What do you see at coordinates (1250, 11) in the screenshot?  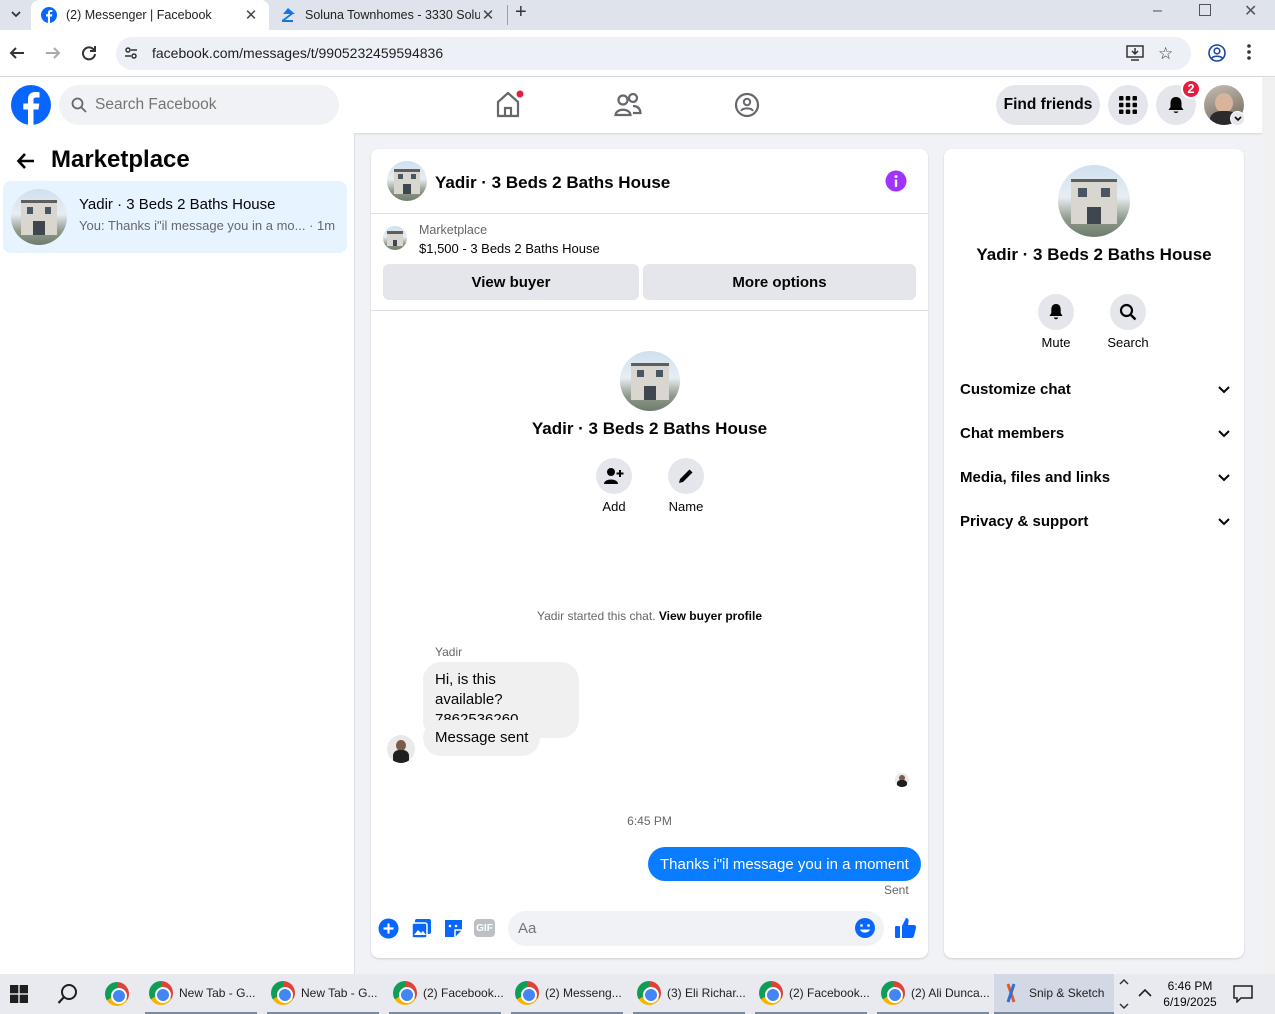 I see `window-close-icon: ✕` at bounding box center [1250, 11].